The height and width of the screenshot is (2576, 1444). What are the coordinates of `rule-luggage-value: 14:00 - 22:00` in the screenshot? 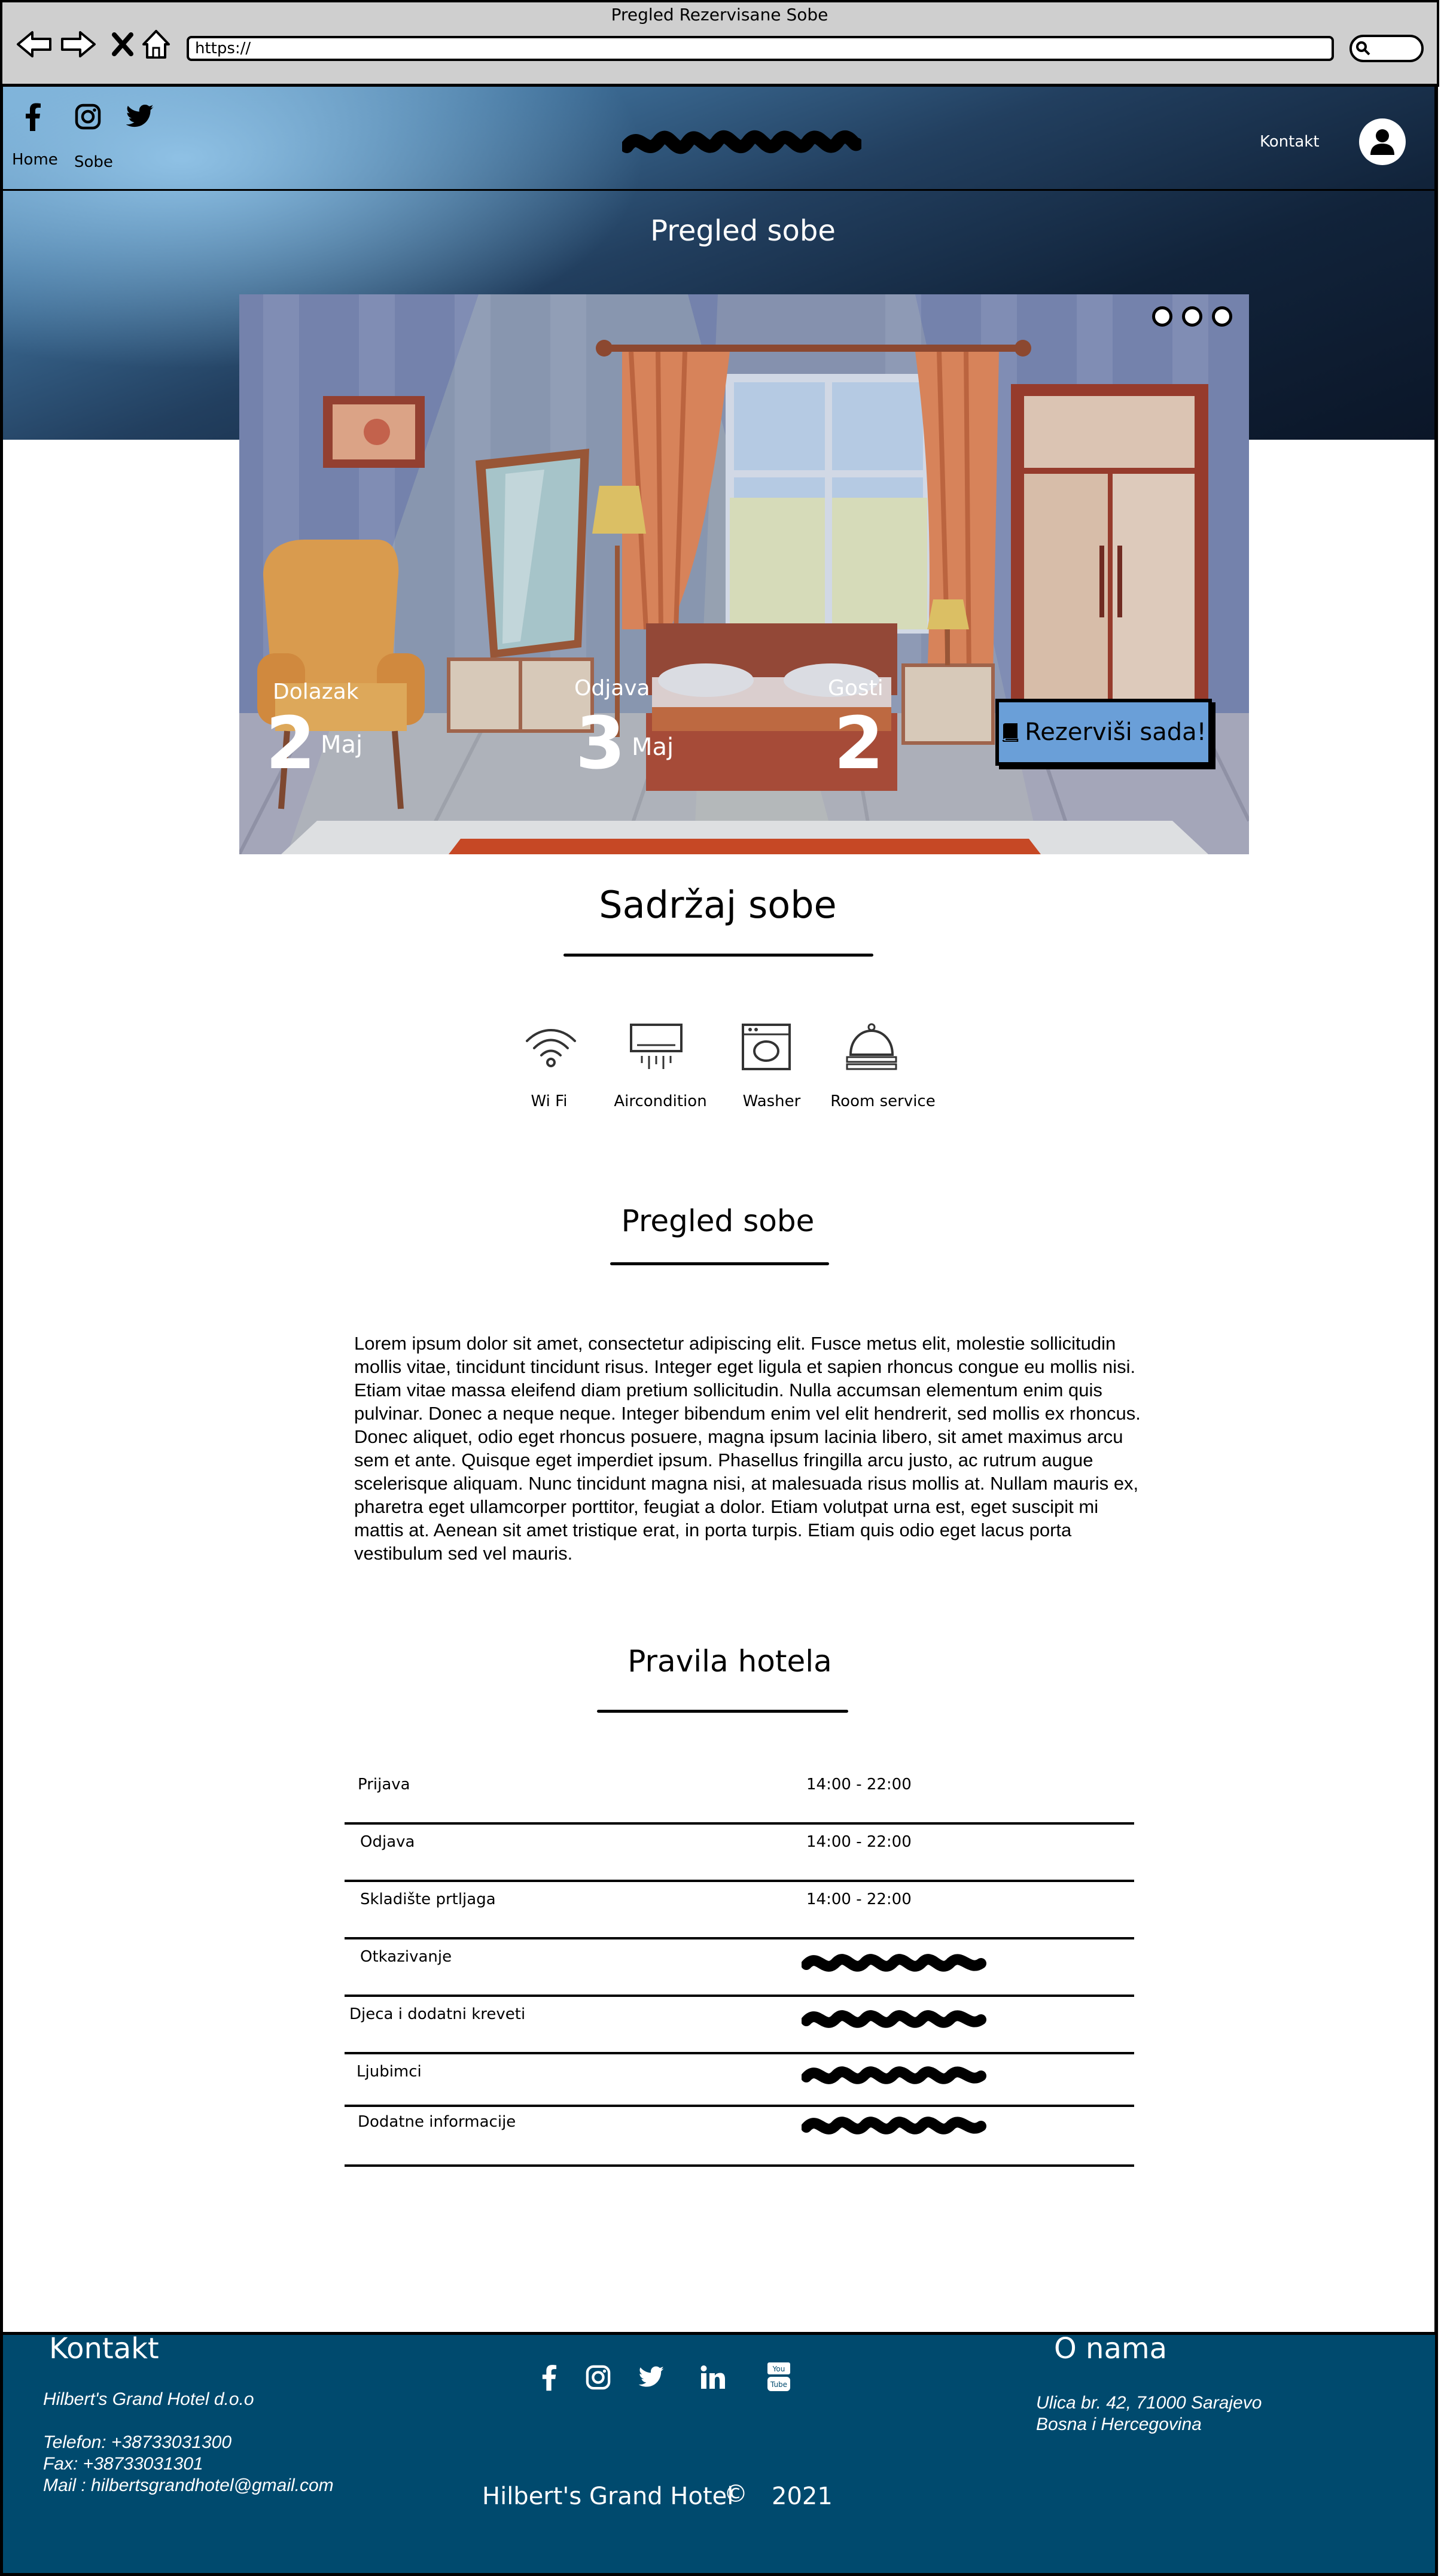 It's located at (859, 1899).